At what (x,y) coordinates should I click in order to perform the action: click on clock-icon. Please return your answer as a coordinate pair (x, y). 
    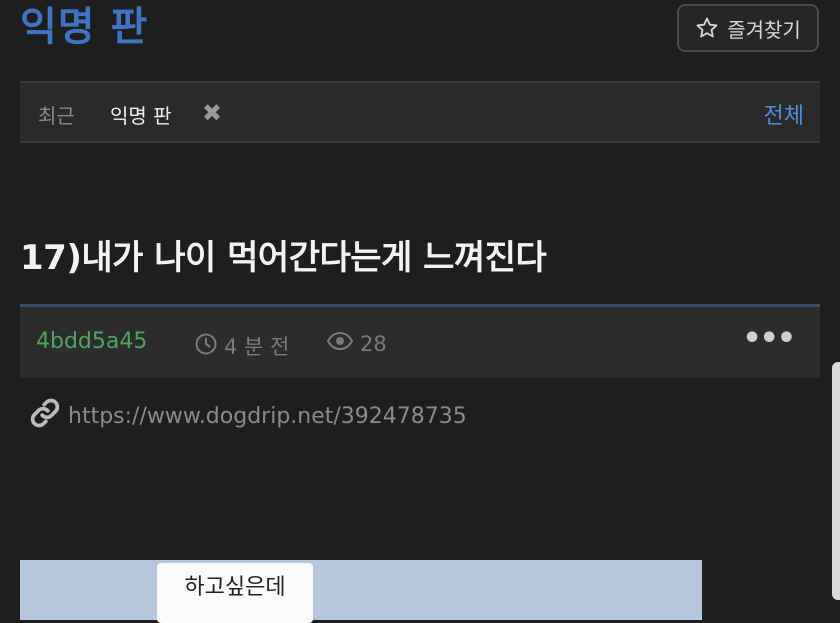
    Looking at the image, I should click on (206, 346).